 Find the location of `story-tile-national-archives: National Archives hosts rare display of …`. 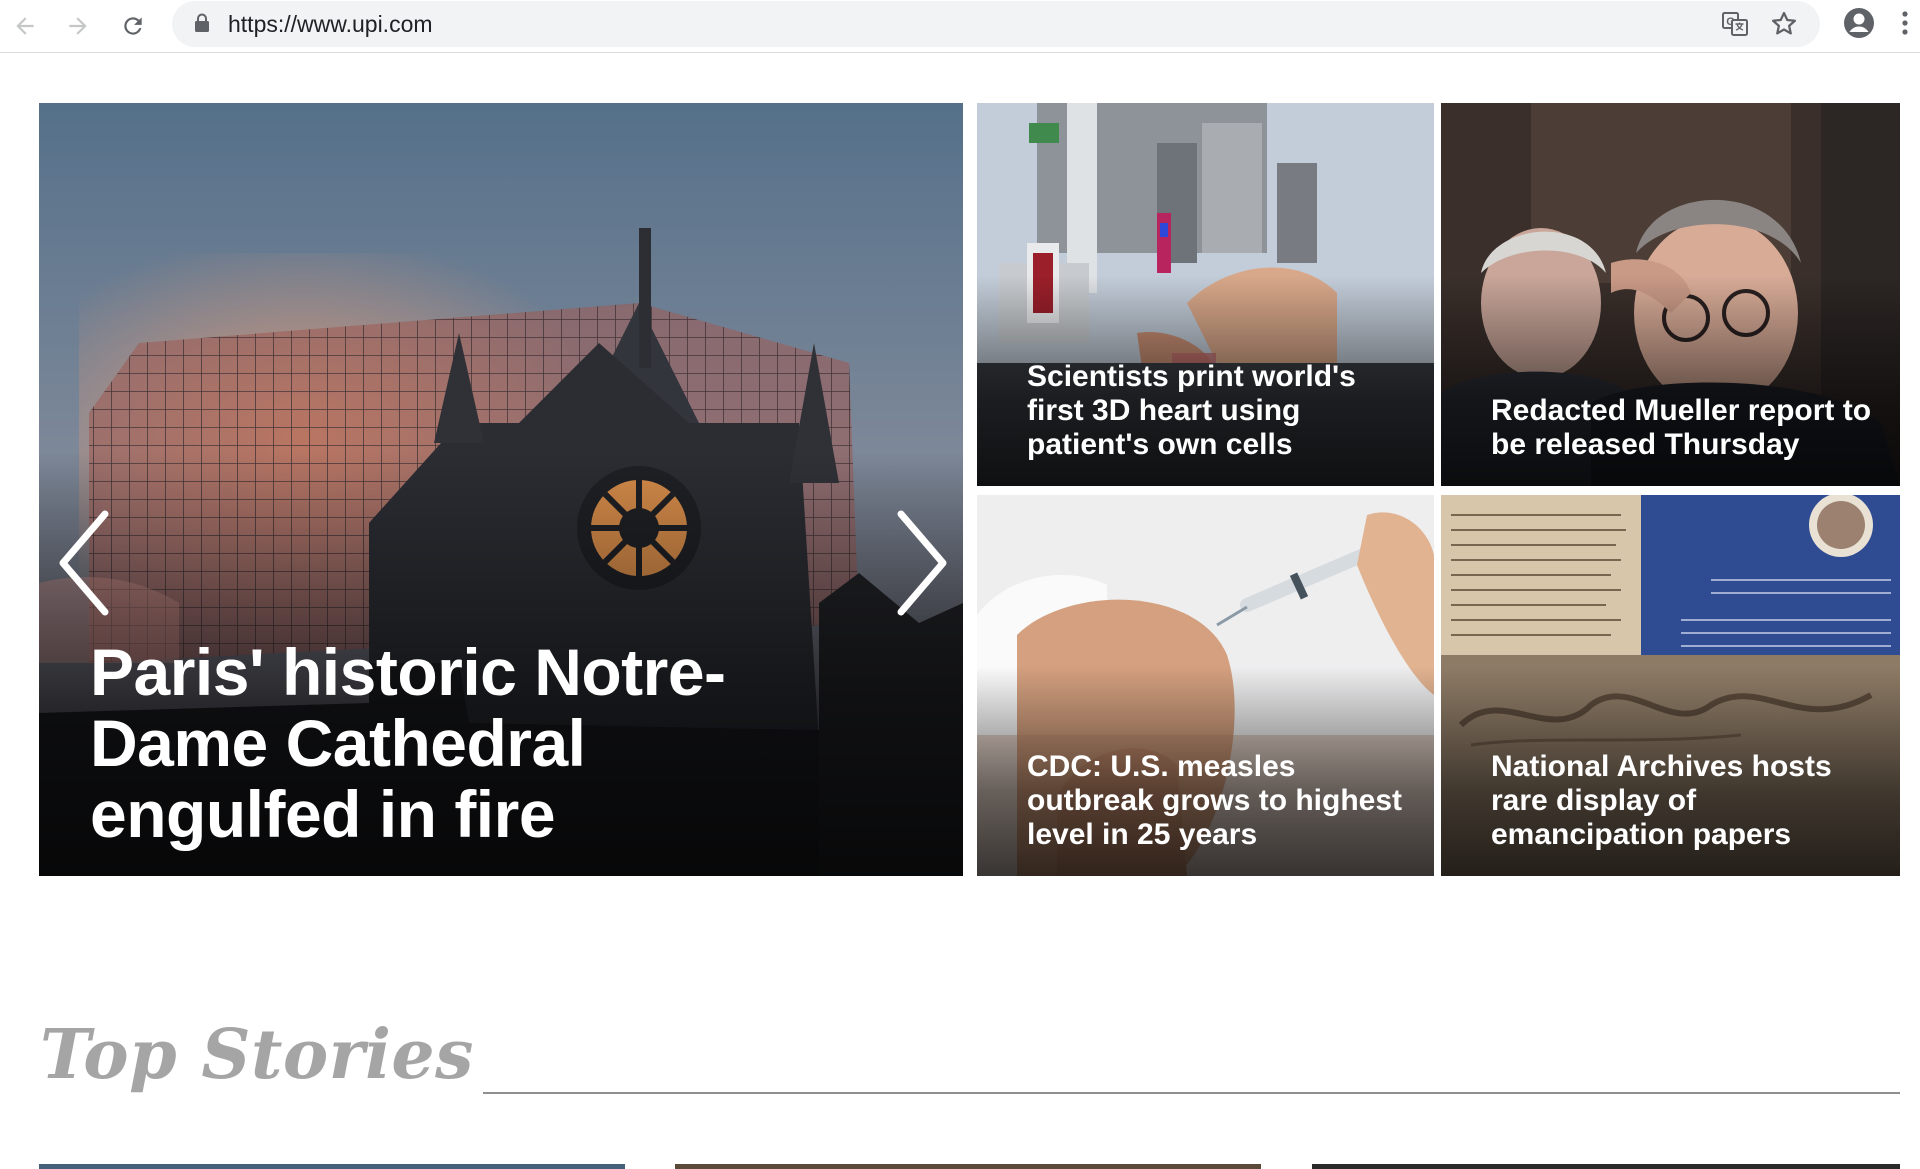

story-tile-national-archives: National Archives hosts rare display of … is located at coordinates (1670, 685).